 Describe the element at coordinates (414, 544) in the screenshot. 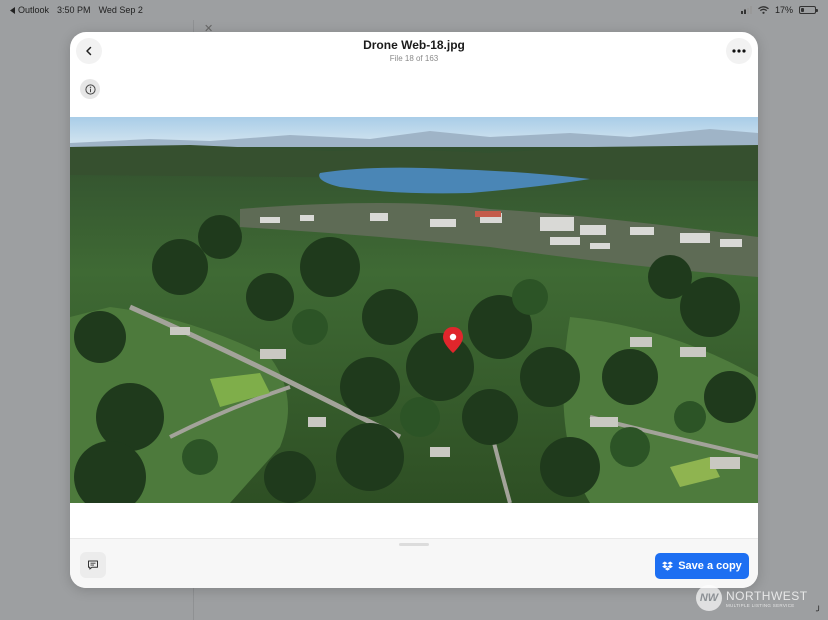

I see `drag-handle` at that location.